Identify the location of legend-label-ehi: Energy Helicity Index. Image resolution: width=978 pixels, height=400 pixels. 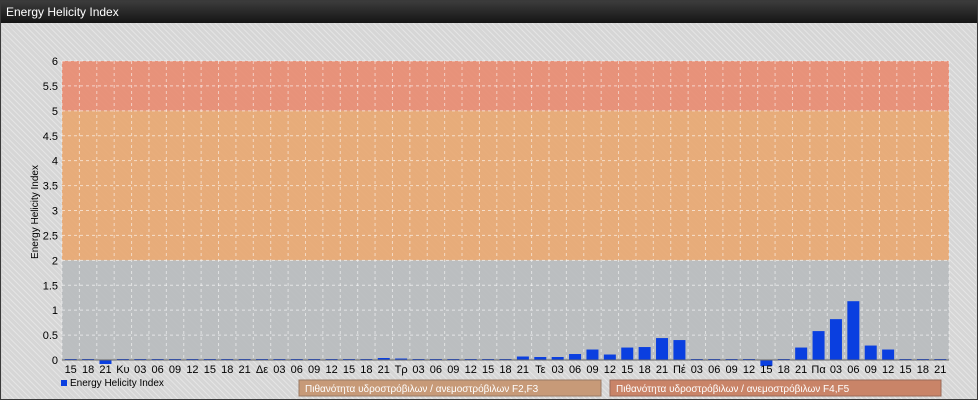
(117, 383).